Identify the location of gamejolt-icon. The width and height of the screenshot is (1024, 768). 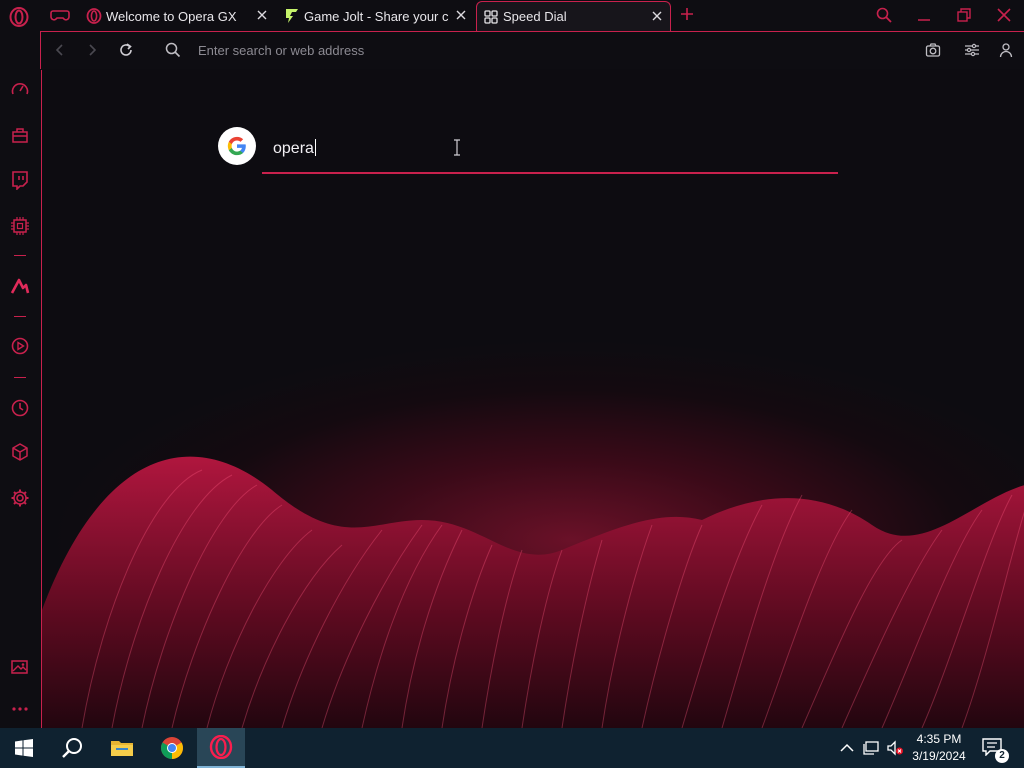
(292, 16).